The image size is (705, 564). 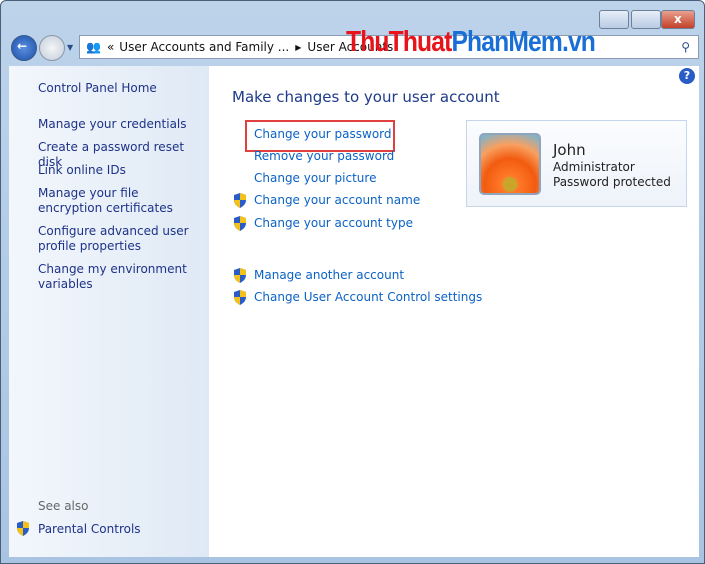 What do you see at coordinates (298, 47) in the screenshot?
I see `chevron-right-icon: ▶` at bounding box center [298, 47].